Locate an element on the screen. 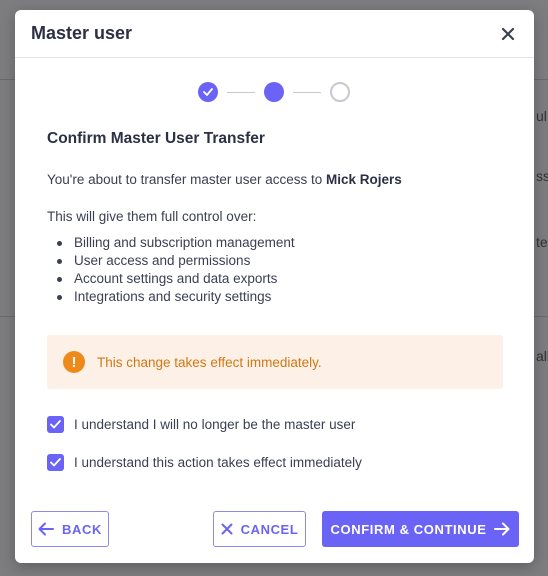 Image resolution: width=548 pixels, height=576 pixels. confirm-continue-button: CONFIRM & CONTINUE is located at coordinates (420, 529).